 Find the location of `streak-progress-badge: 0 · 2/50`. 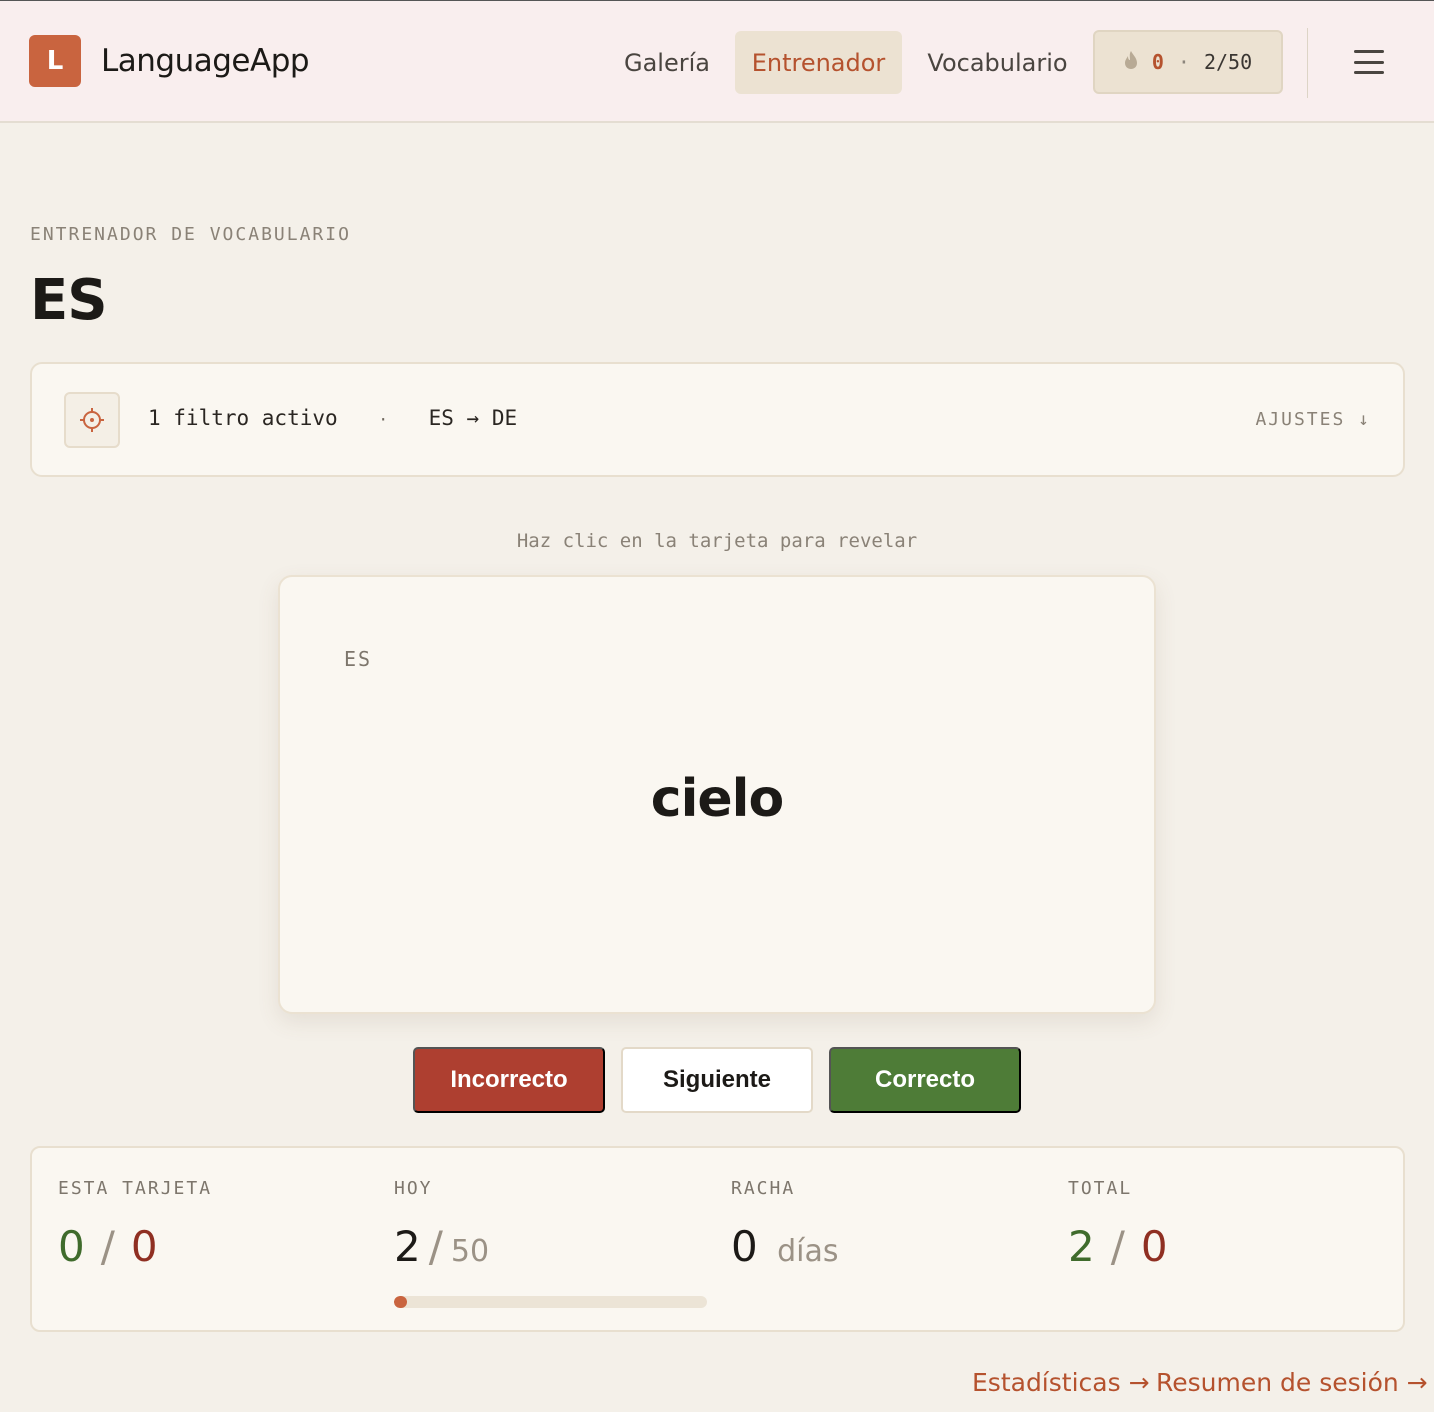

streak-progress-badge: 0 · 2/50 is located at coordinates (1188, 62).